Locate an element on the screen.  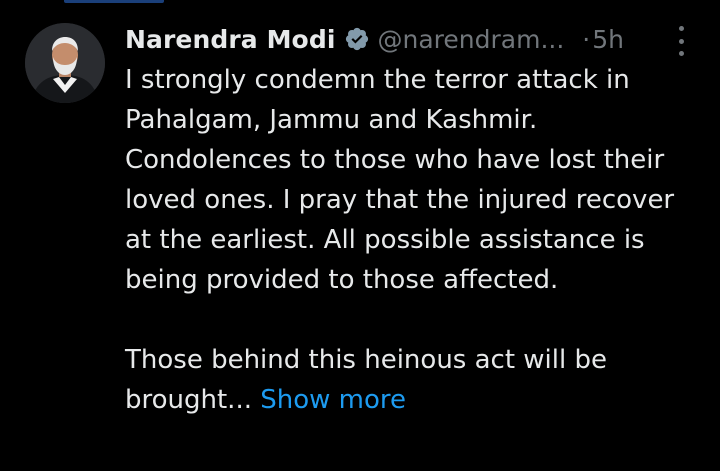
avatar-image is located at coordinates (65, 63).